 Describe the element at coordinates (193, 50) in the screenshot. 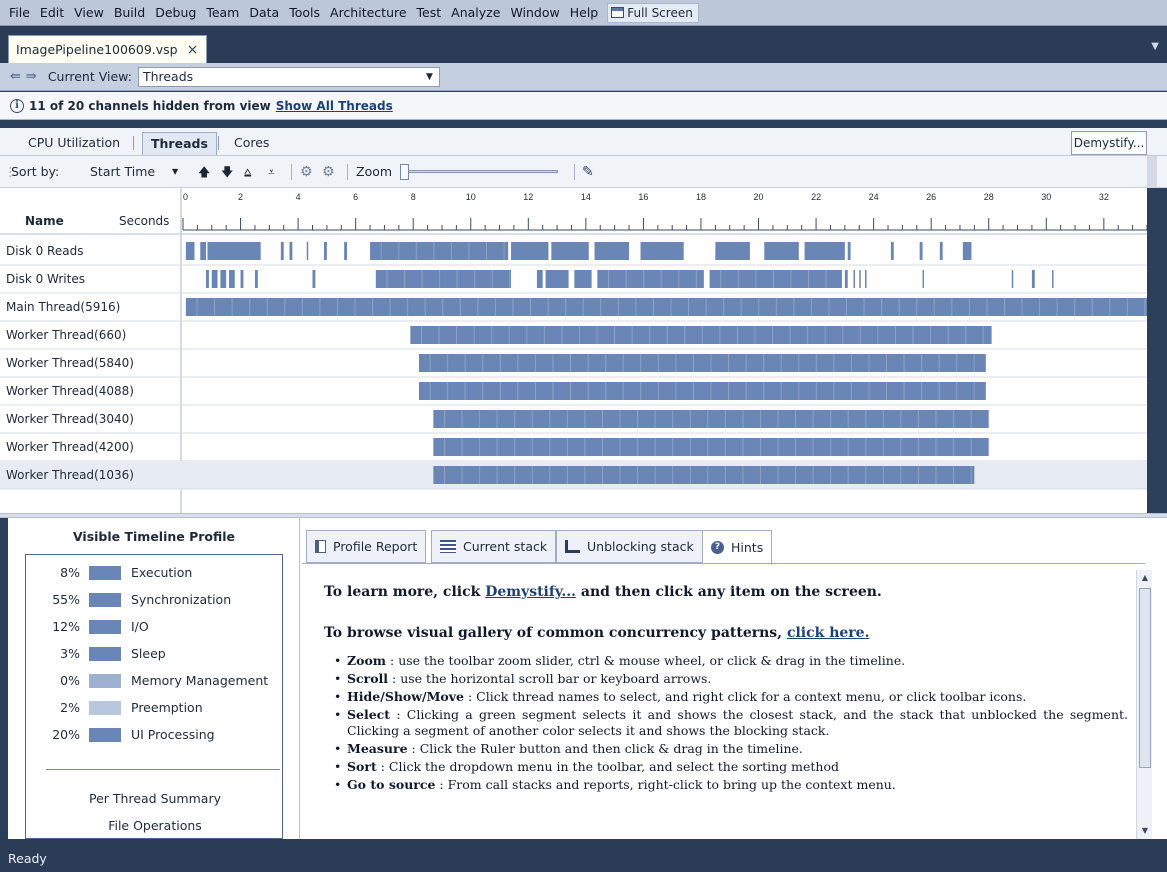

I see `close-icon: ×` at that location.